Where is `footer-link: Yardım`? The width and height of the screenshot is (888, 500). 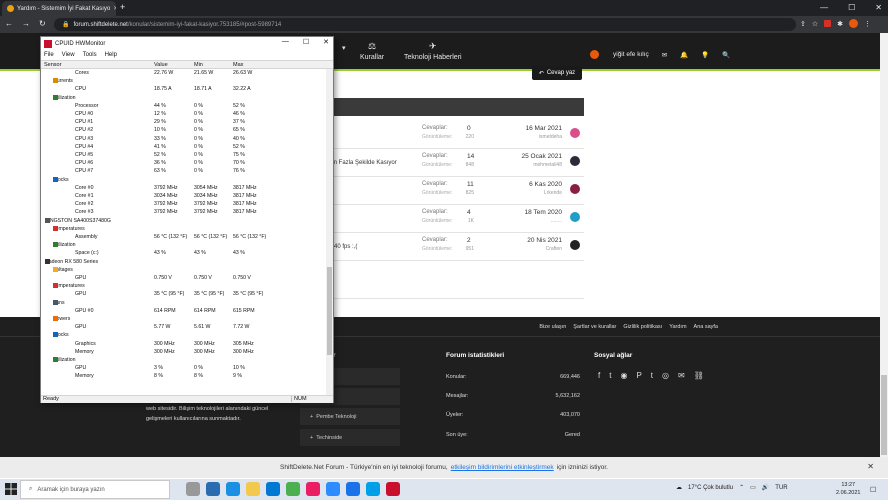 footer-link: Yardım is located at coordinates (677, 327).